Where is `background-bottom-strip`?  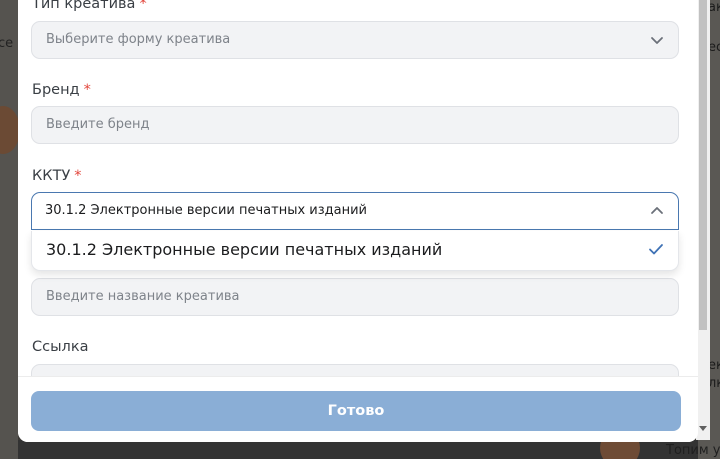 background-bottom-strip is located at coordinates (358, 449).